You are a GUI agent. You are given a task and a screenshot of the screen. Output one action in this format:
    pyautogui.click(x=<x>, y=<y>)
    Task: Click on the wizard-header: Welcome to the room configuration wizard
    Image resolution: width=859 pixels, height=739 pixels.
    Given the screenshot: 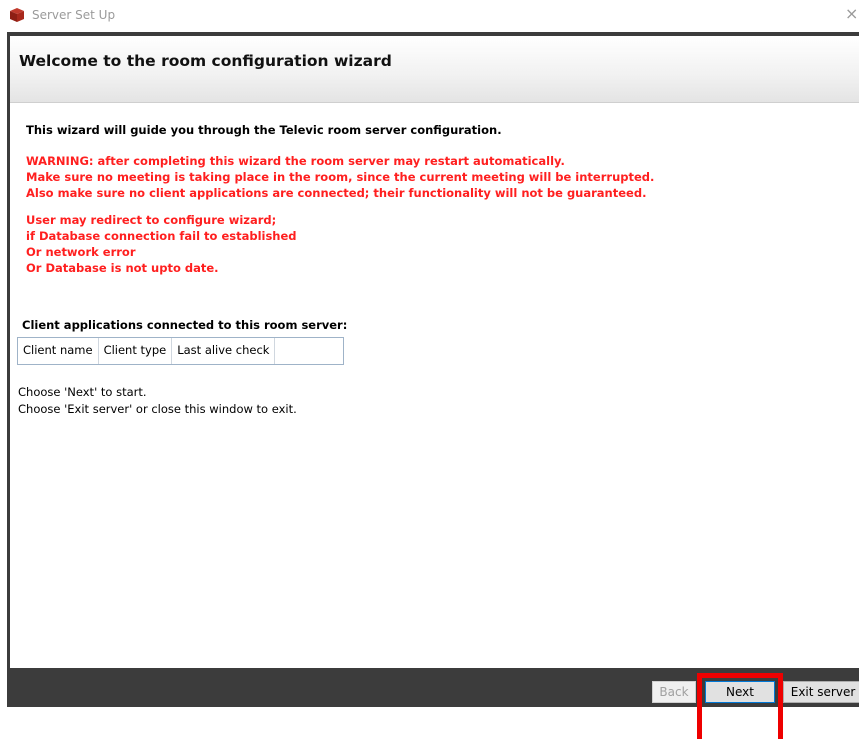 What is the action you would take?
    pyautogui.click(x=434, y=69)
    